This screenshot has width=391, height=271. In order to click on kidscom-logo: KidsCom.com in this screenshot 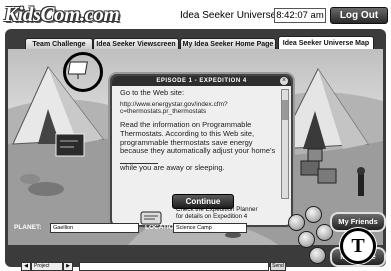, I will do `click(74, 14)`.